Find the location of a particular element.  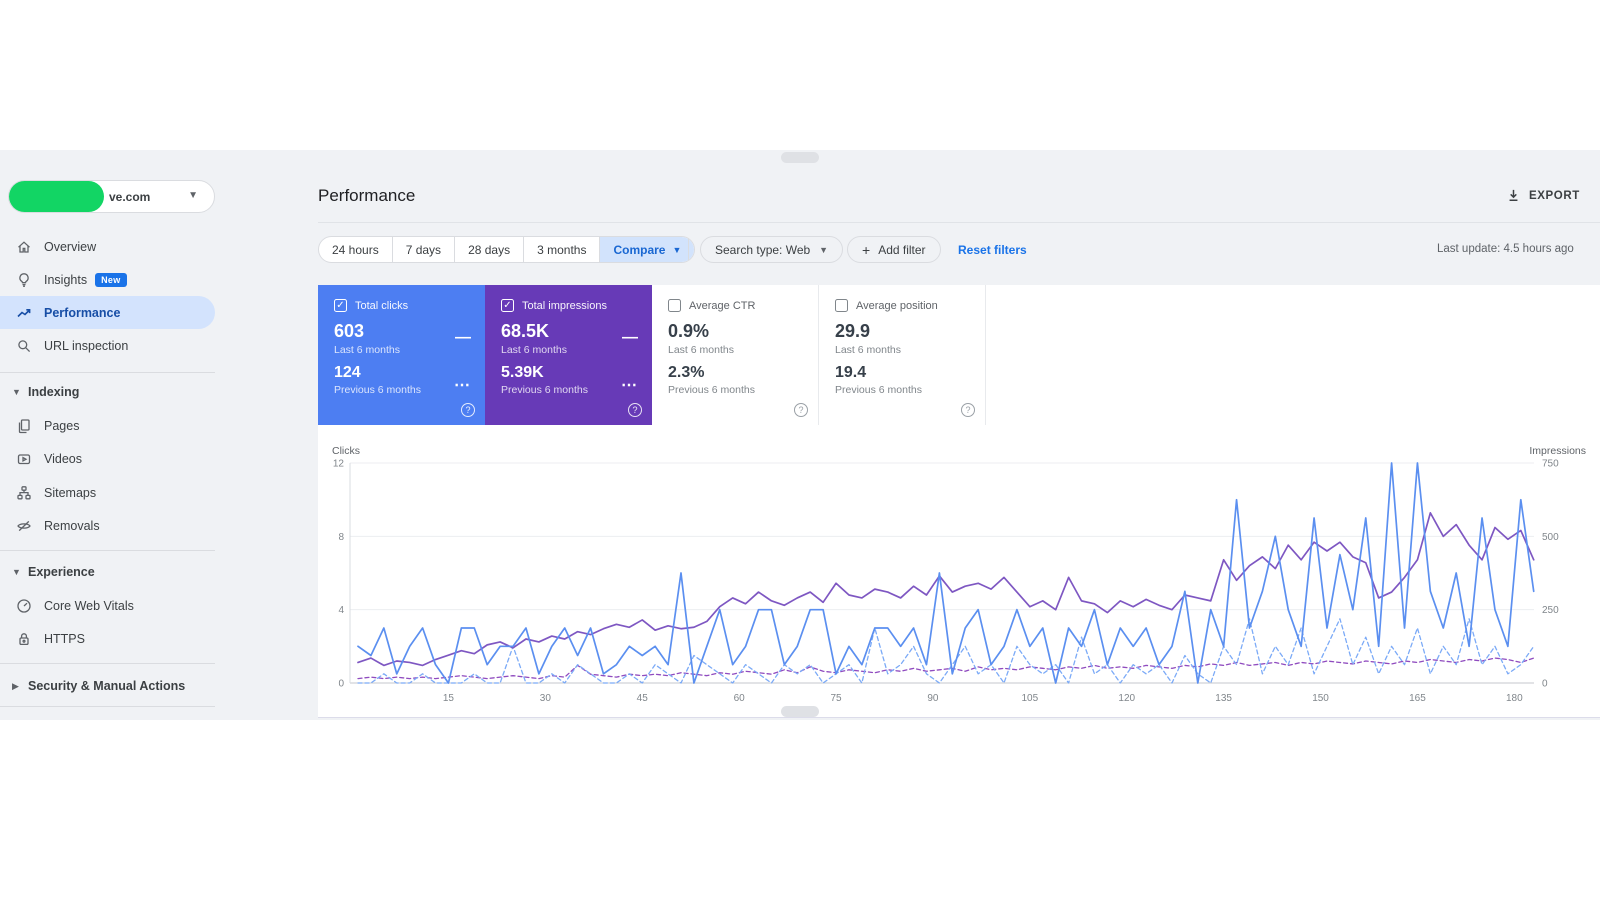

sidebar-section-indexing: ▼ Indexing is located at coordinates (107, 392).